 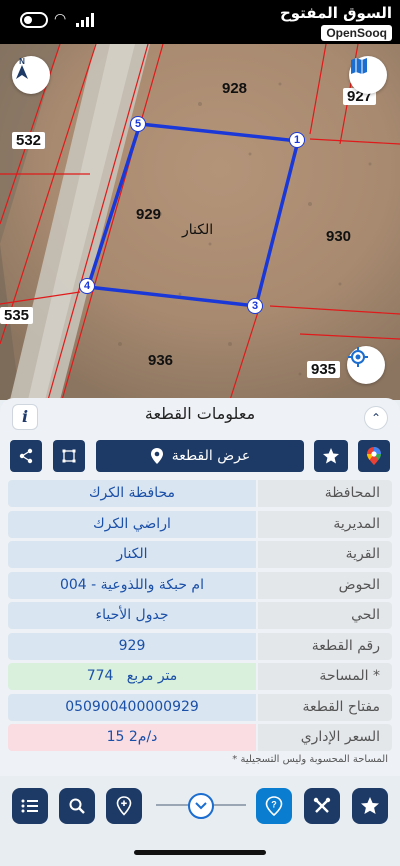 What do you see at coordinates (297, 140) in the screenshot?
I see `parcel-vertex: 1` at bounding box center [297, 140].